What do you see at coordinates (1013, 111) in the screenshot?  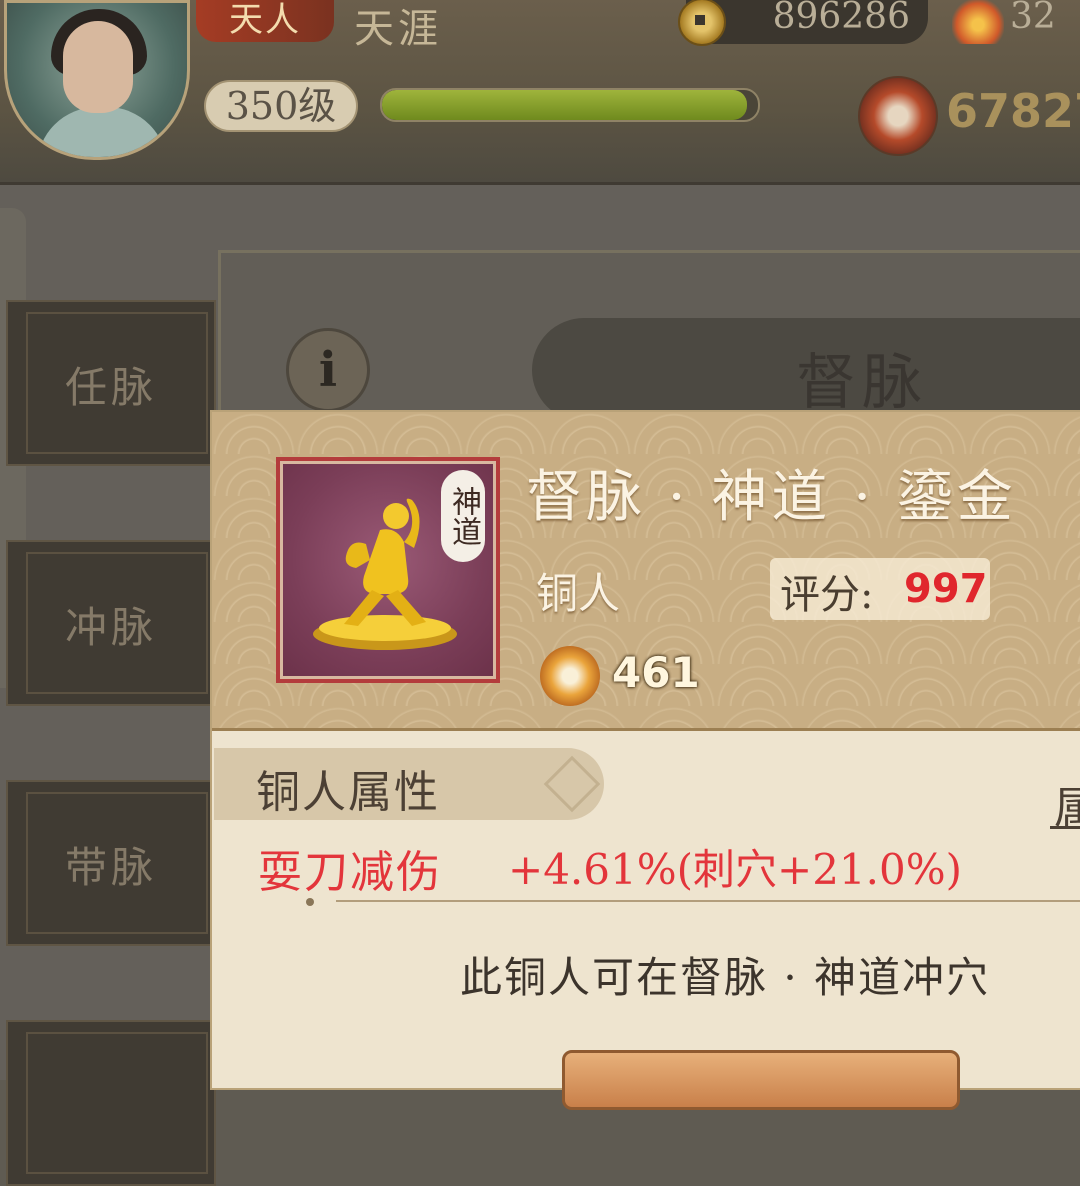 I see `combat-power-value: 67827` at bounding box center [1013, 111].